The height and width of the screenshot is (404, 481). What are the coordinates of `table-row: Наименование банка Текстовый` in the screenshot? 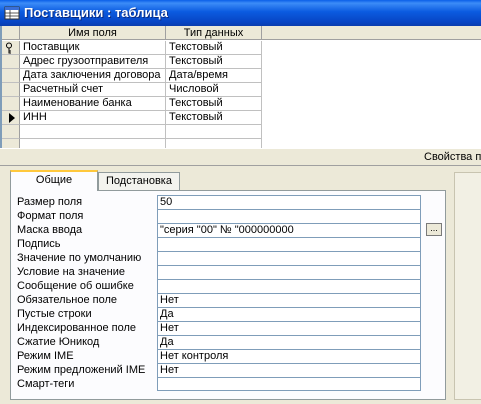 It's located at (132, 104).